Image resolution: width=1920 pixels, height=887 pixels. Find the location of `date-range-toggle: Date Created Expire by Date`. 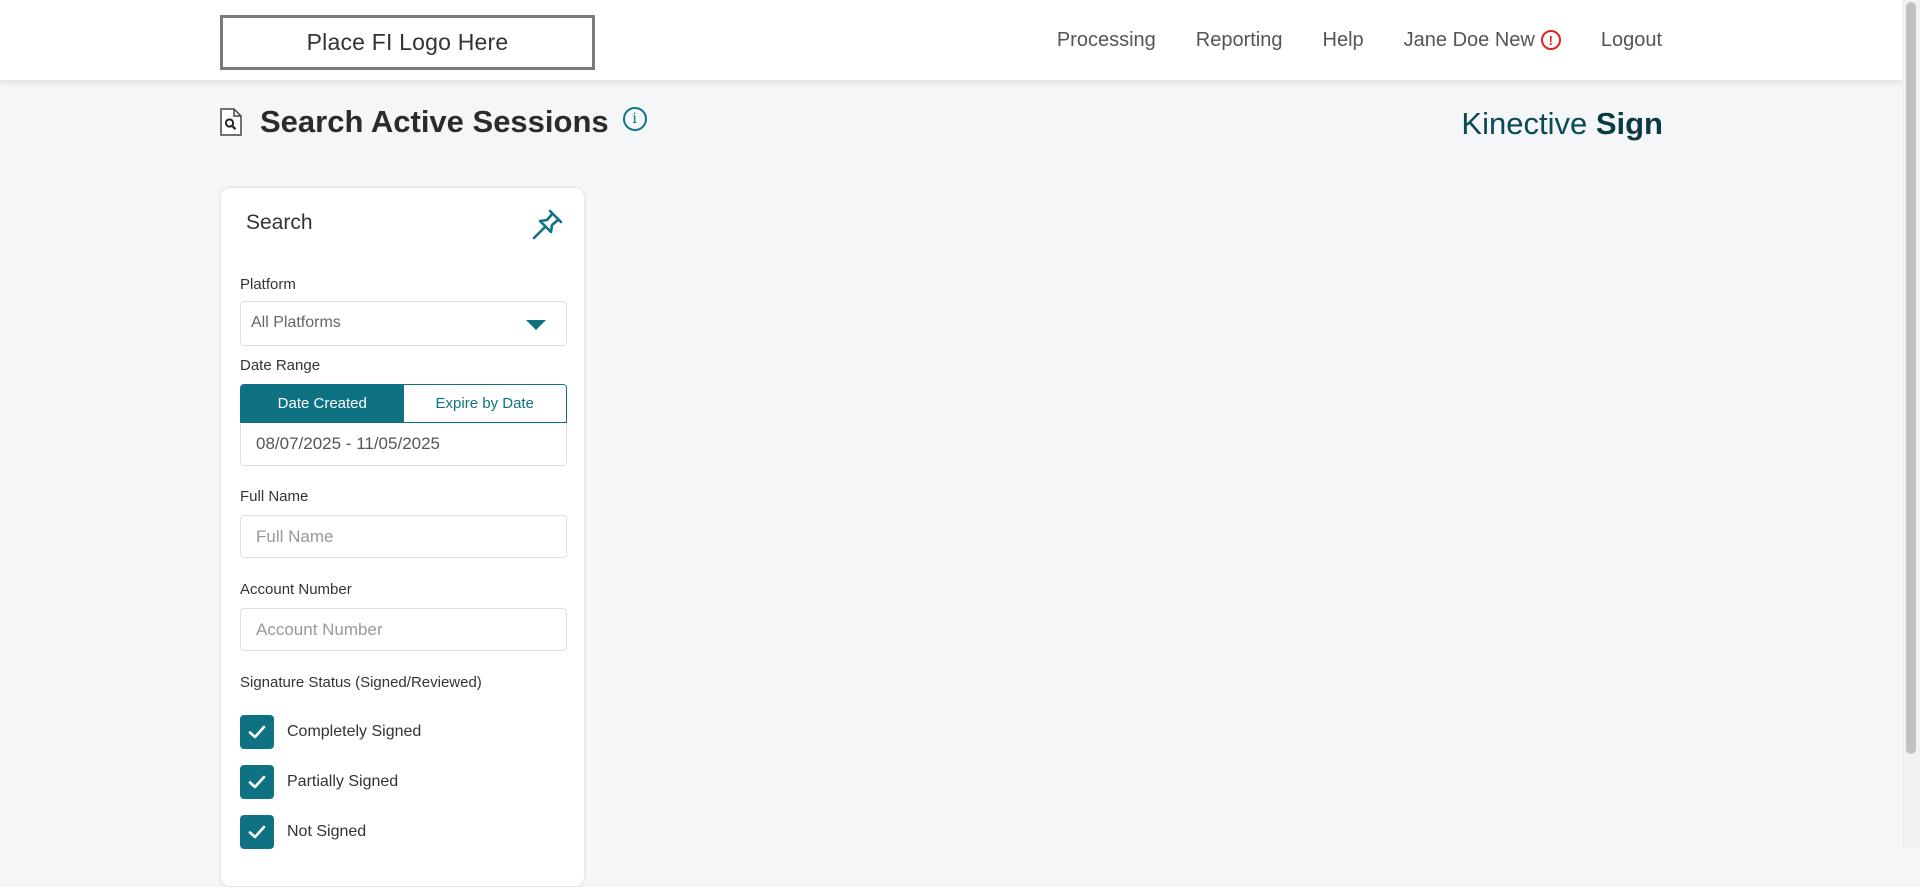

date-range-toggle: Date Created Expire by Date is located at coordinates (403, 403).